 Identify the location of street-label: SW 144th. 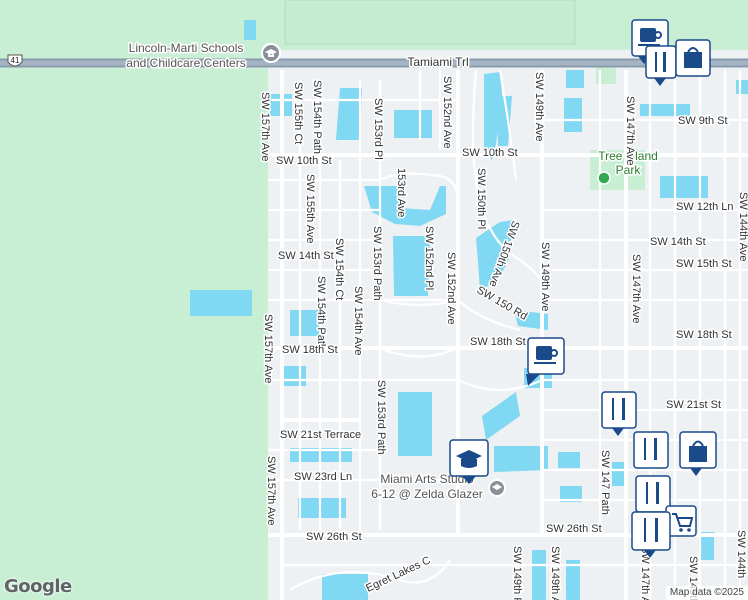
(741, 554).